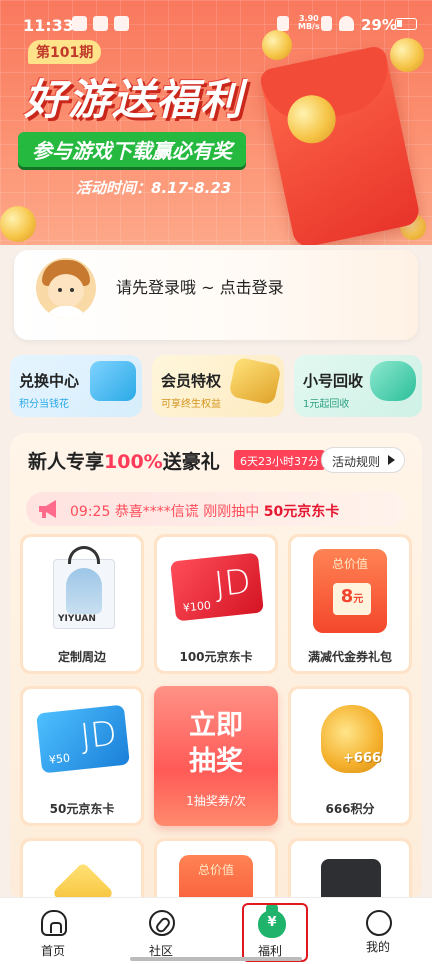 This screenshot has height=964, width=432. Describe the element at coordinates (356, 462) in the screenshot. I see `rules-label: 活动规则` at that location.